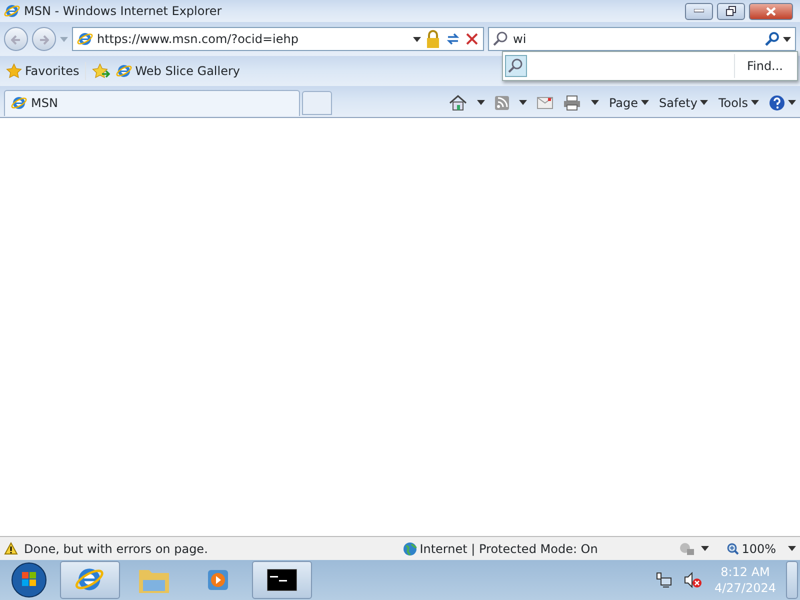 The image size is (800, 600). What do you see at coordinates (642, 39) in the screenshot?
I see `search-field: wi` at bounding box center [642, 39].